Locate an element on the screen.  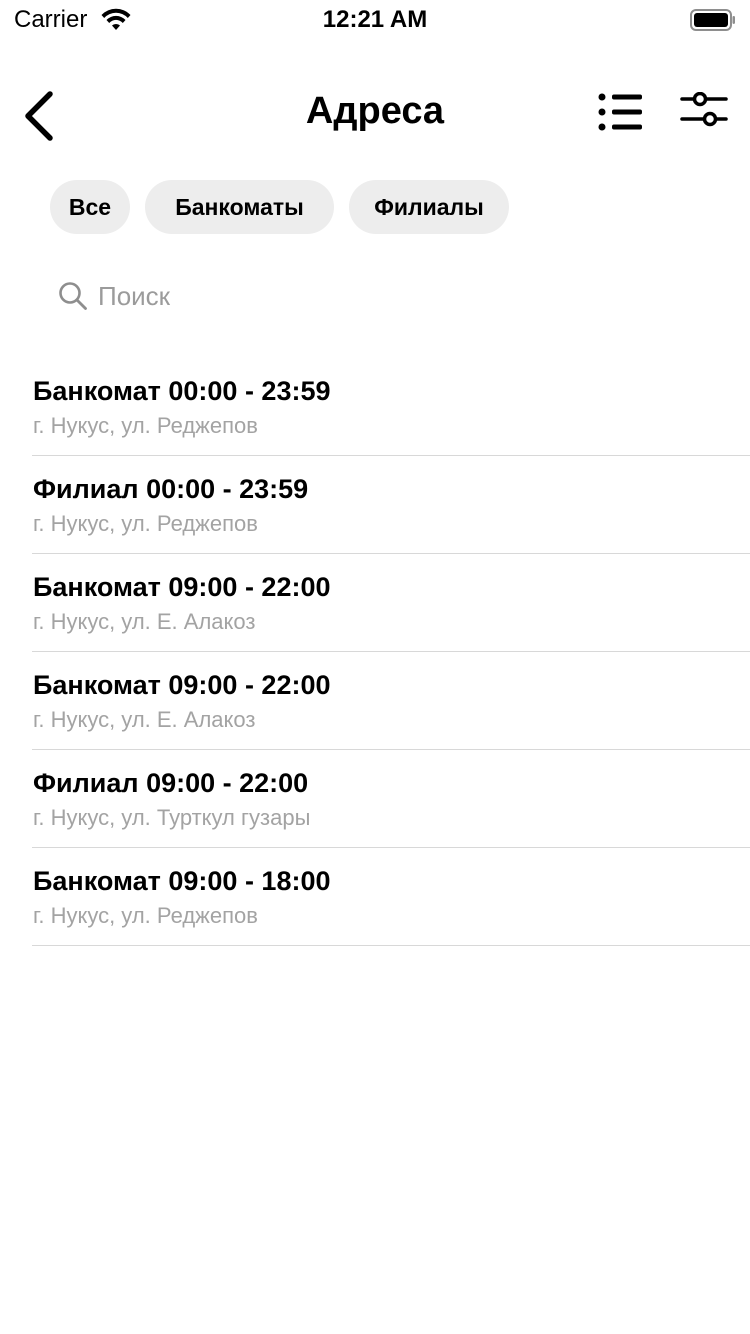
list-icon is located at coordinates (620, 112).